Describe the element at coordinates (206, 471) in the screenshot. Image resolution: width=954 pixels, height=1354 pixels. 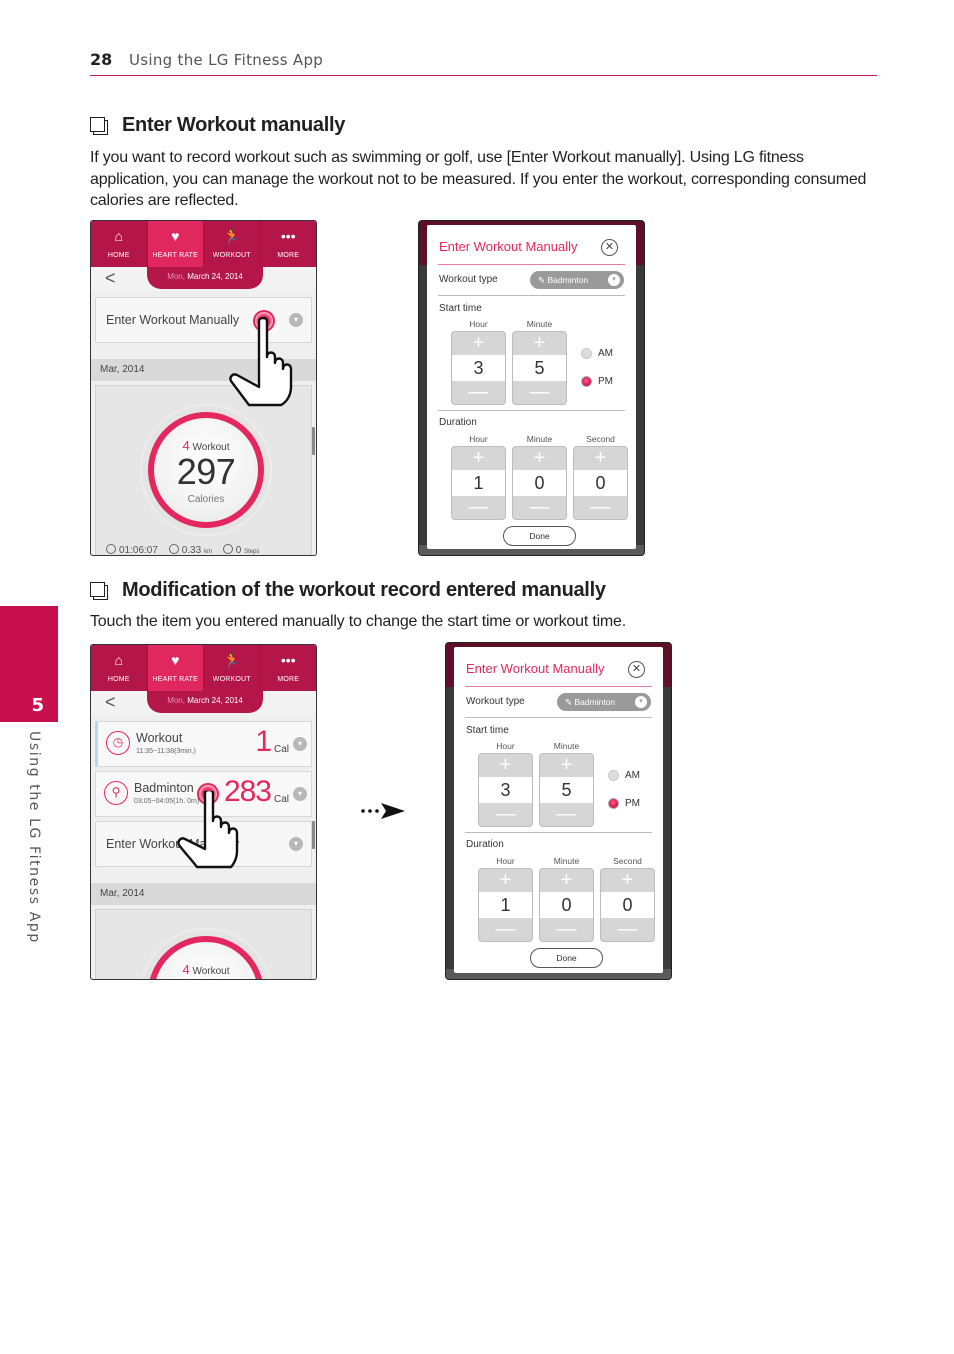
I see `calories-total: 297` at that location.